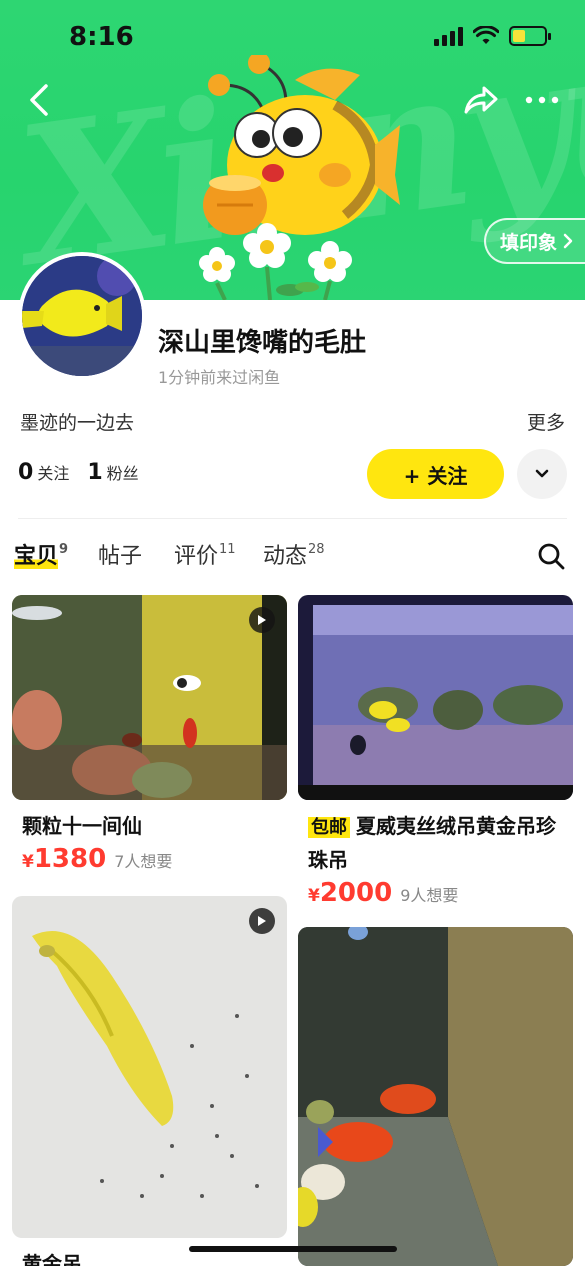 The width and height of the screenshot is (585, 1266). What do you see at coordinates (227, 549) in the screenshot?
I see `tab-count: 11` at bounding box center [227, 549].